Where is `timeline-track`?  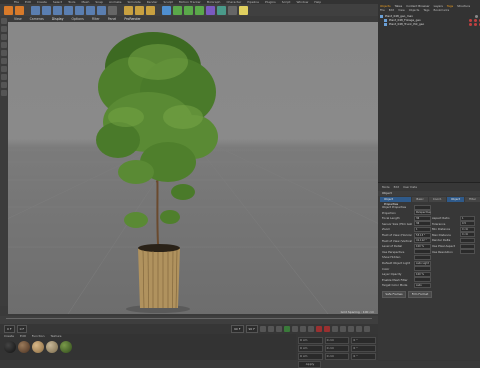 timeline-track is located at coordinates (189, 320).